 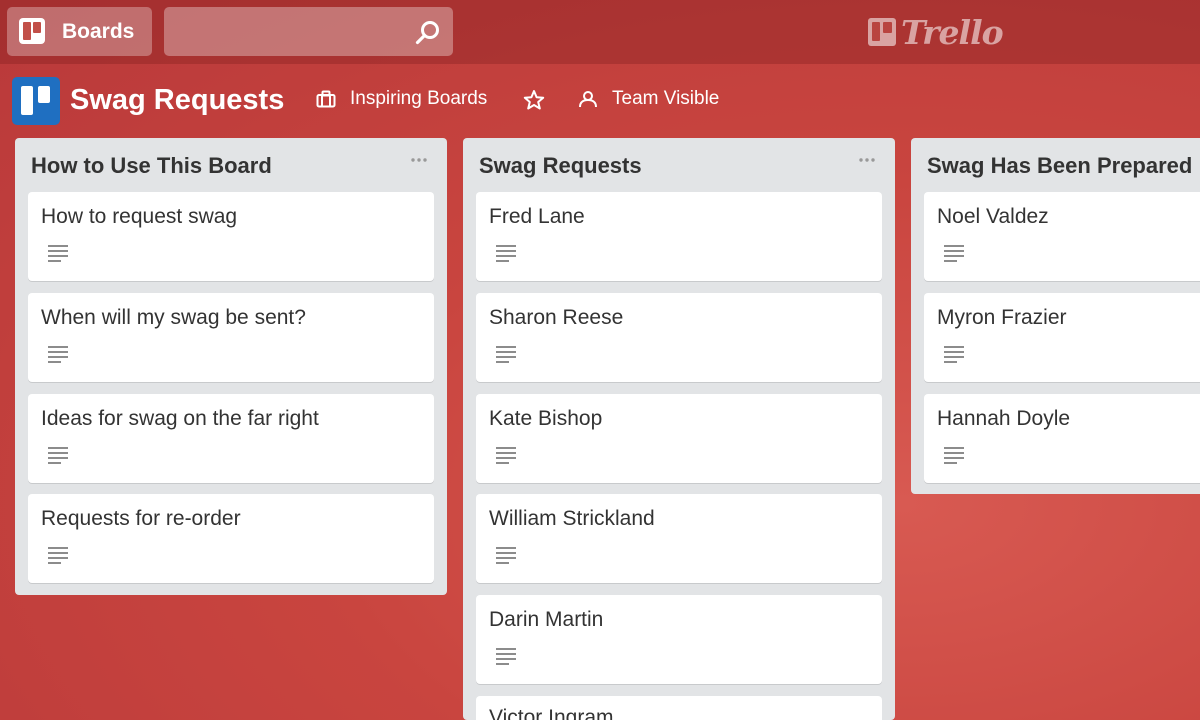 I want to click on search-box, so click(x=308, y=31).